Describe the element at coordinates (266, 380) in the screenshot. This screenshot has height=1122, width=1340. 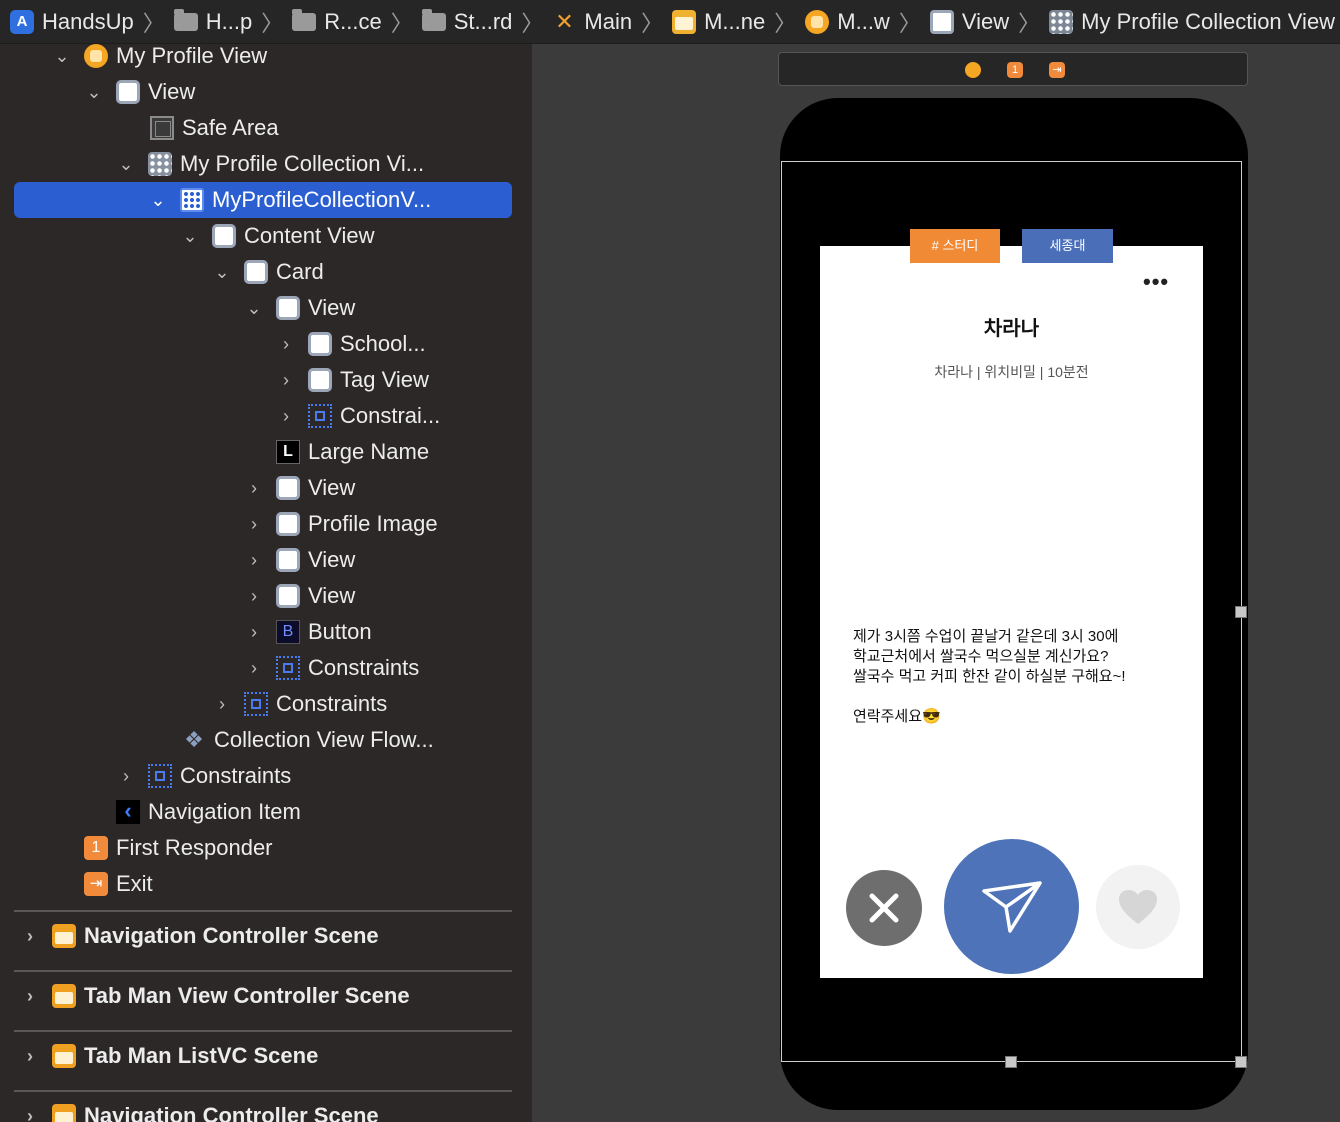
I see `outline-row-tag-view: › Tag View` at that location.